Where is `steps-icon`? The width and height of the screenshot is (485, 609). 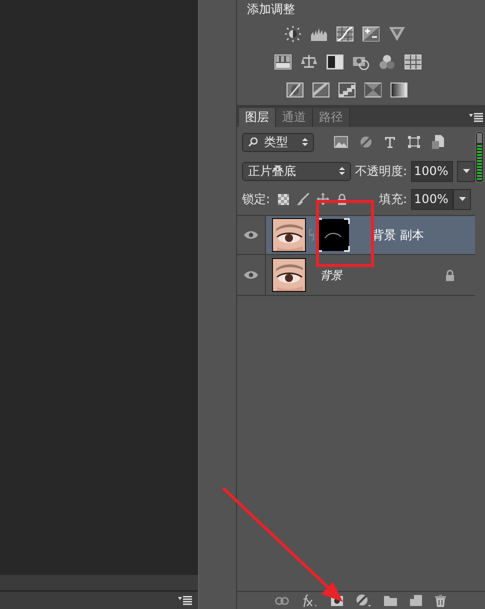
steps-icon is located at coordinates (347, 90).